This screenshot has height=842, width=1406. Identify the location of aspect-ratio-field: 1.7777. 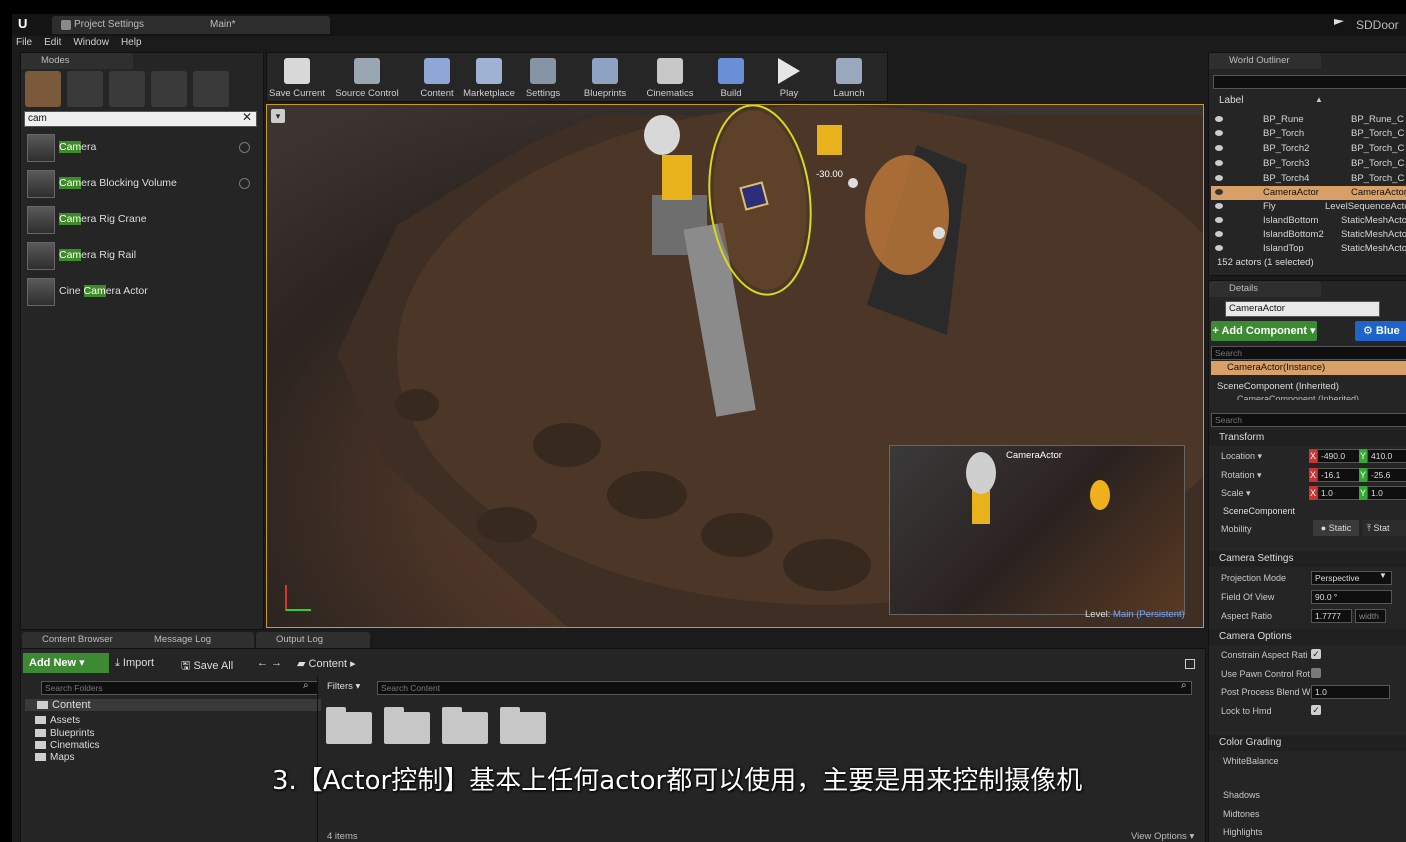
(1331, 616).